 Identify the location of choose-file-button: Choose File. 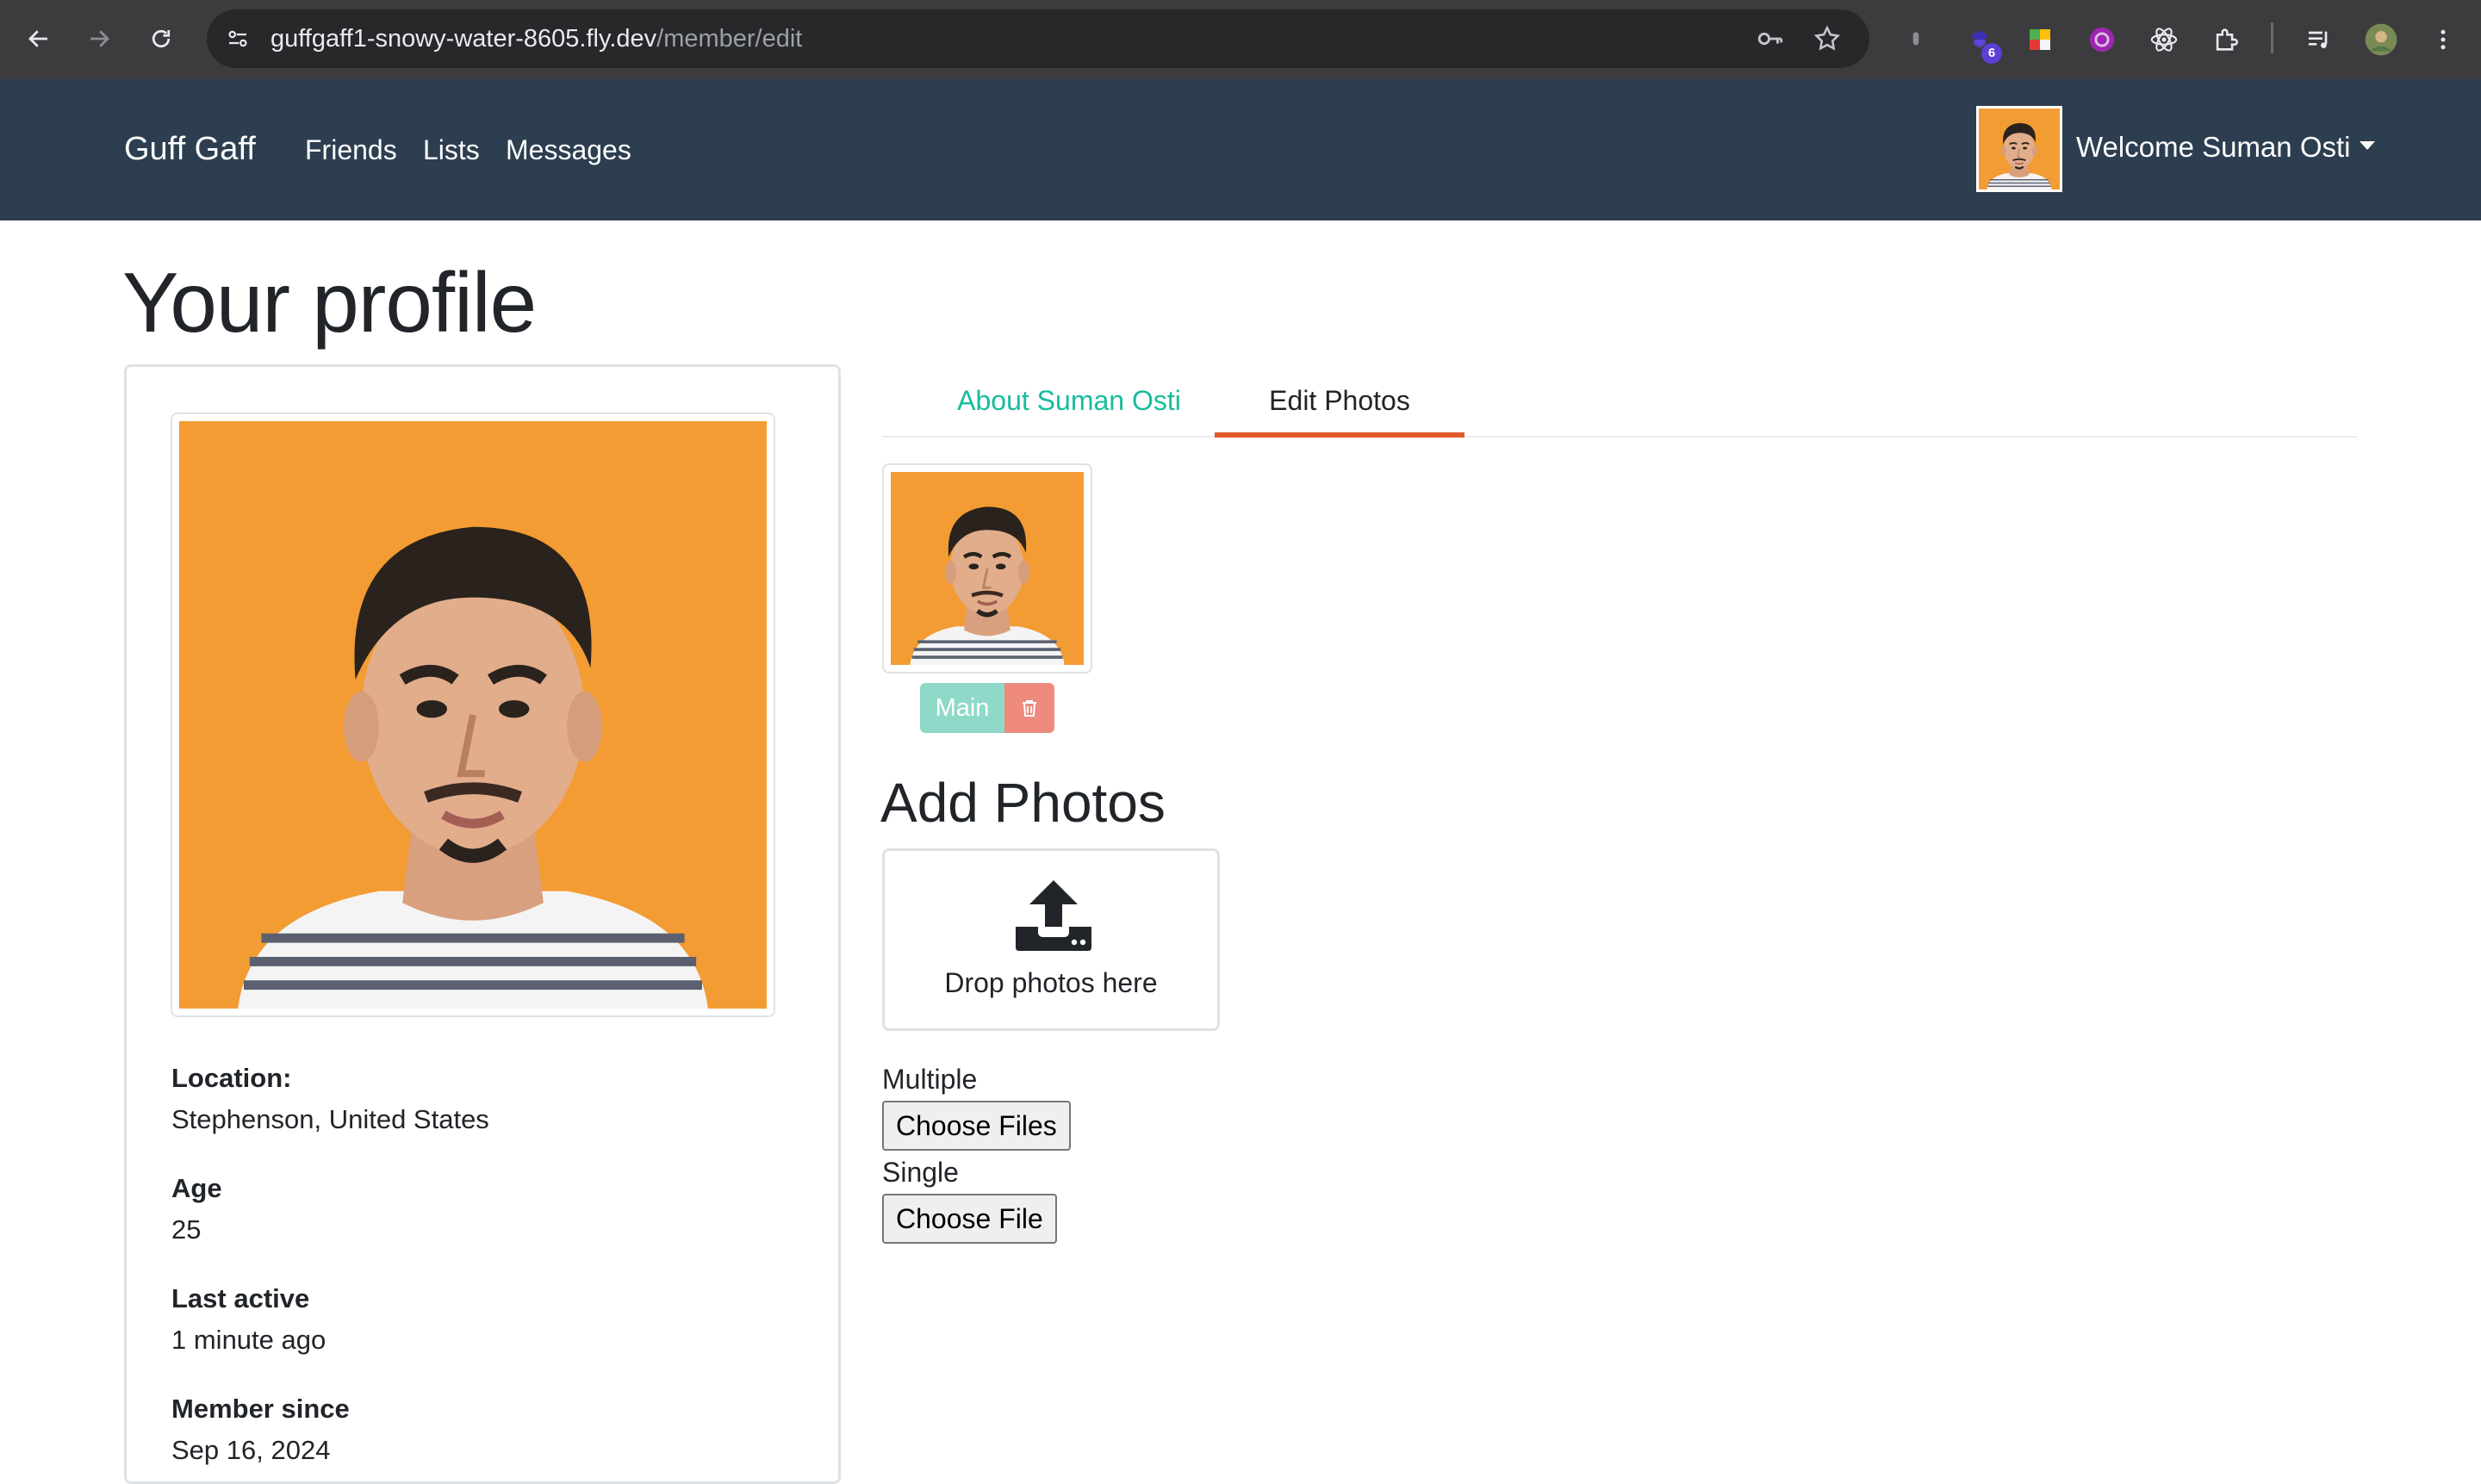
(970, 1219).